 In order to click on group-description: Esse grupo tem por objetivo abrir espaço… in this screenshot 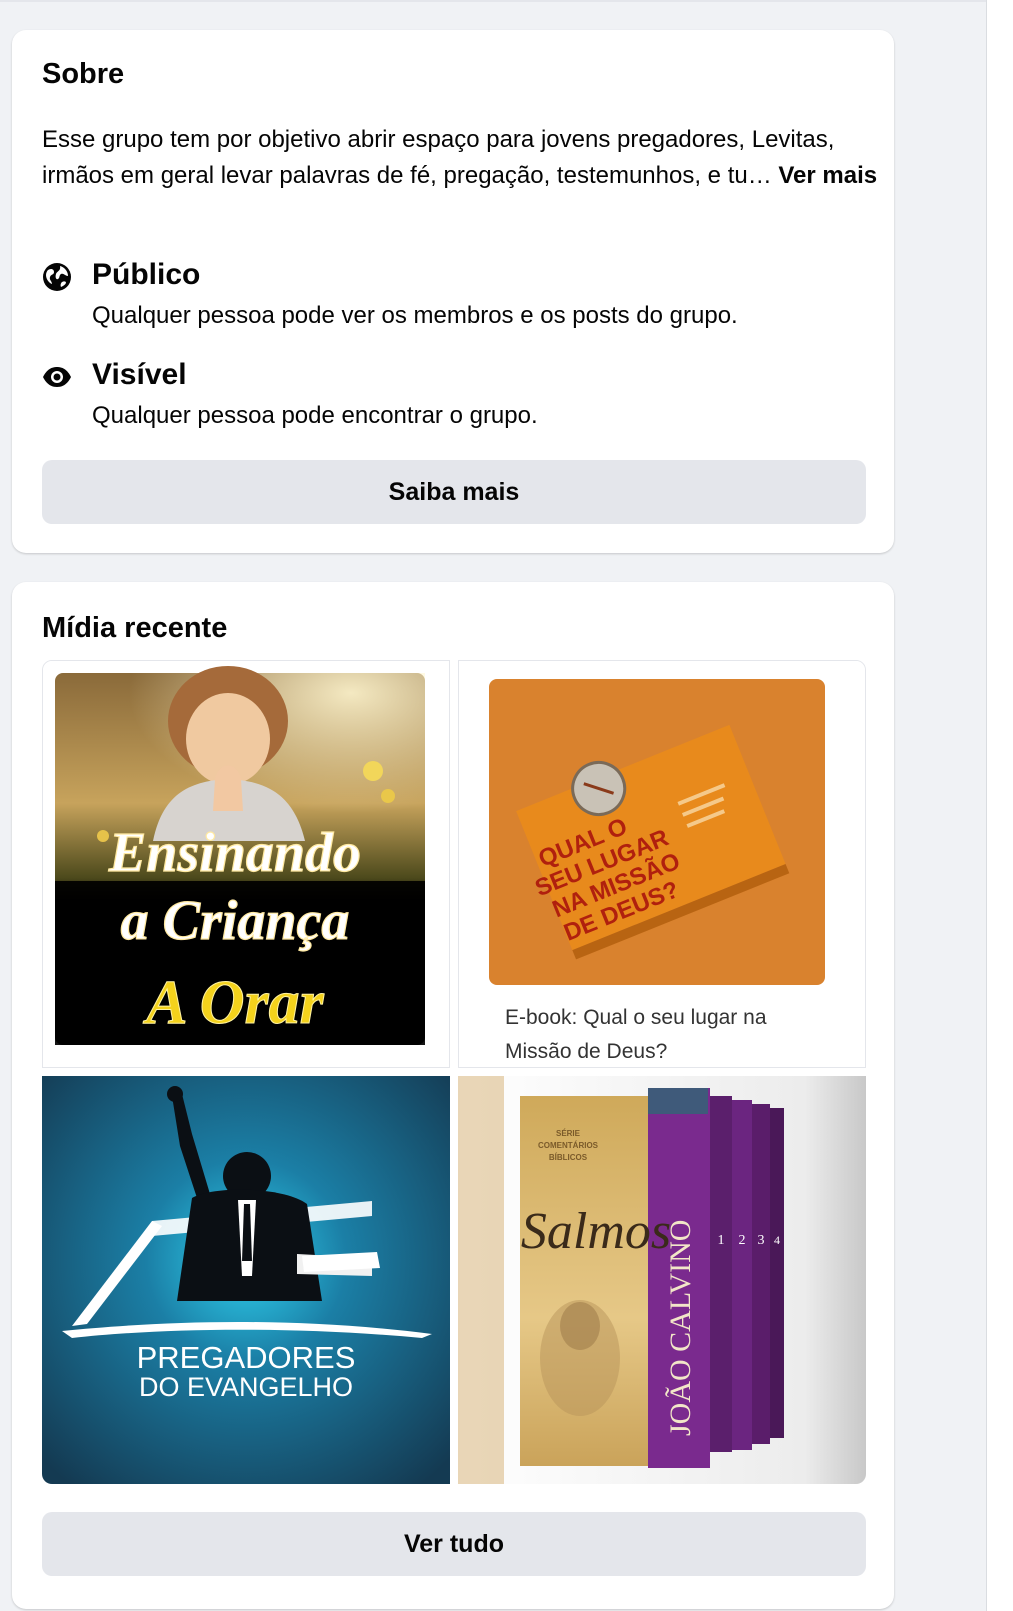, I will do `click(462, 158)`.